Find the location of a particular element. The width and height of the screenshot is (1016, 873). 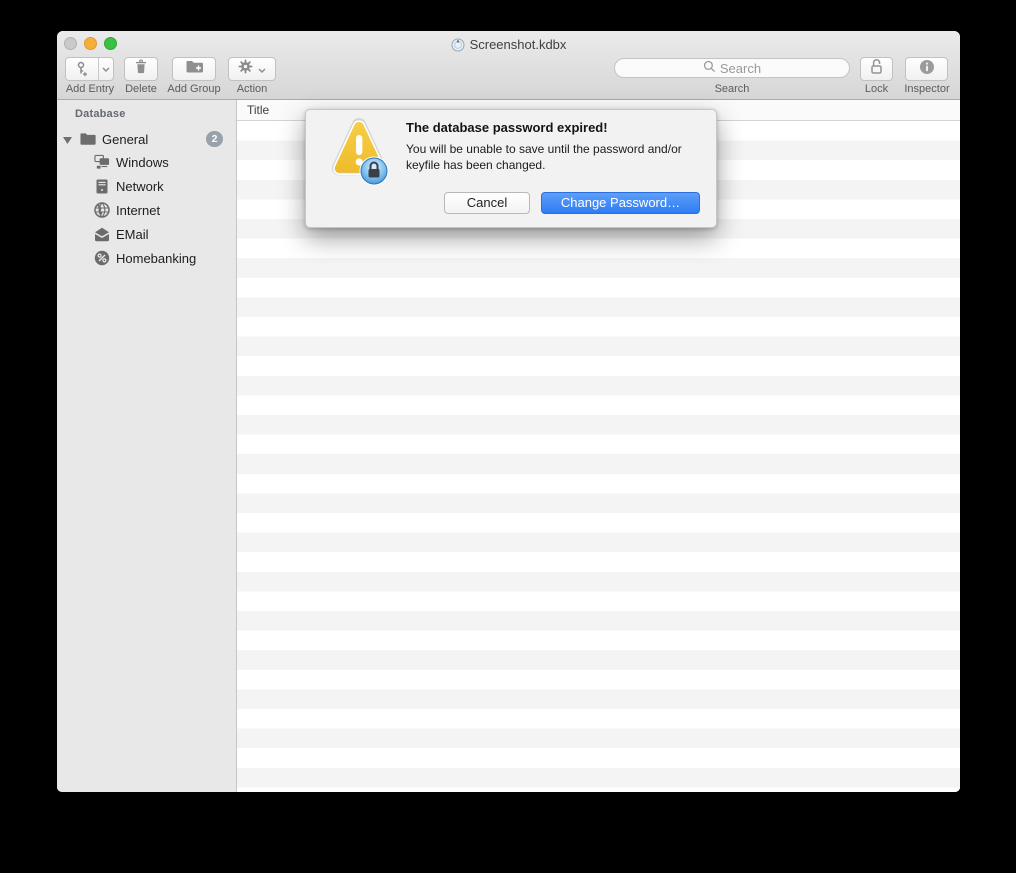

search-input: Search is located at coordinates (732, 68).